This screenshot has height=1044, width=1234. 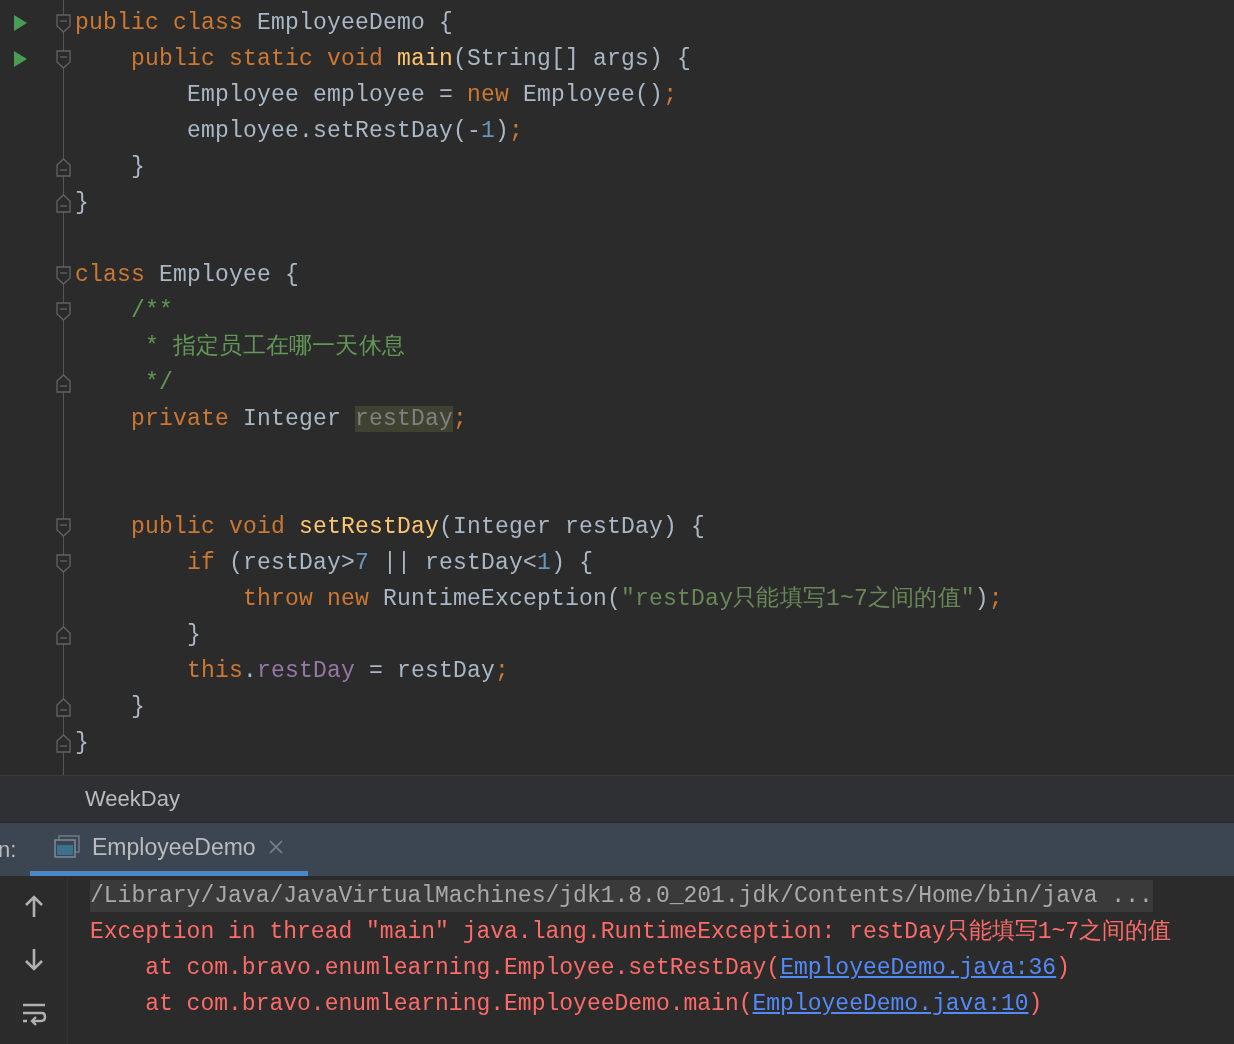 What do you see at coordinates (33, 960) in the screenshot?
I see `down-arrow-icon` at bounding box center [33, 960].